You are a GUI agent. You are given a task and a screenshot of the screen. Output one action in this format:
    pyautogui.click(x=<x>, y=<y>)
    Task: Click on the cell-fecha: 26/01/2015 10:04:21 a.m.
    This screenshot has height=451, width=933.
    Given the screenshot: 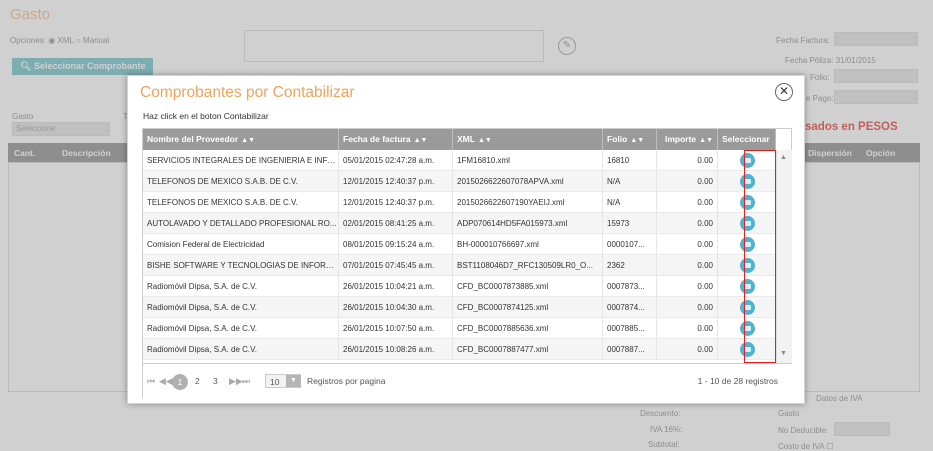 What is the action you would take?
    pyautogui.click(x=396, y=286)
    